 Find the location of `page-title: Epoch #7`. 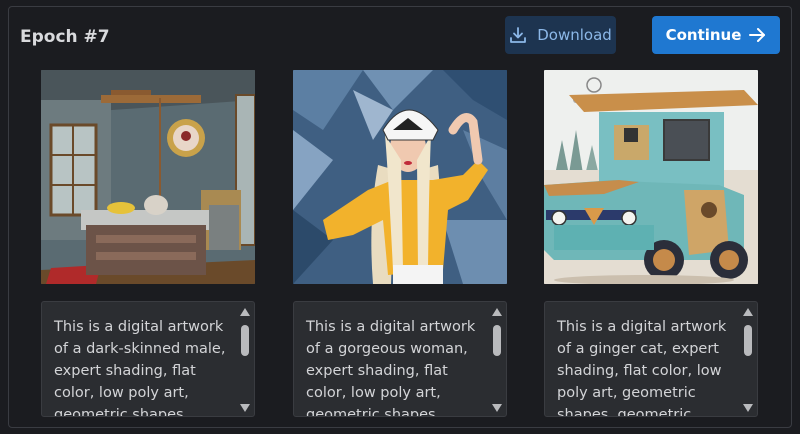

page-title: Epoch #7 is located at coordinates (65, 37).